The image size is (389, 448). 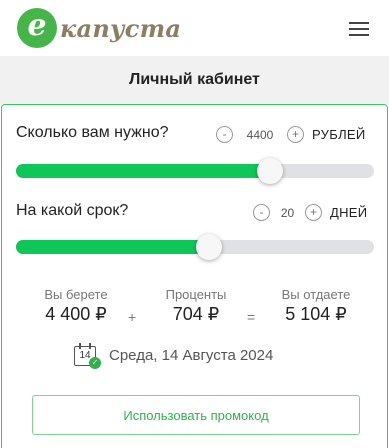 I want to click on calendar-check-icon: 14 ✓, so click(x=87, y=356).